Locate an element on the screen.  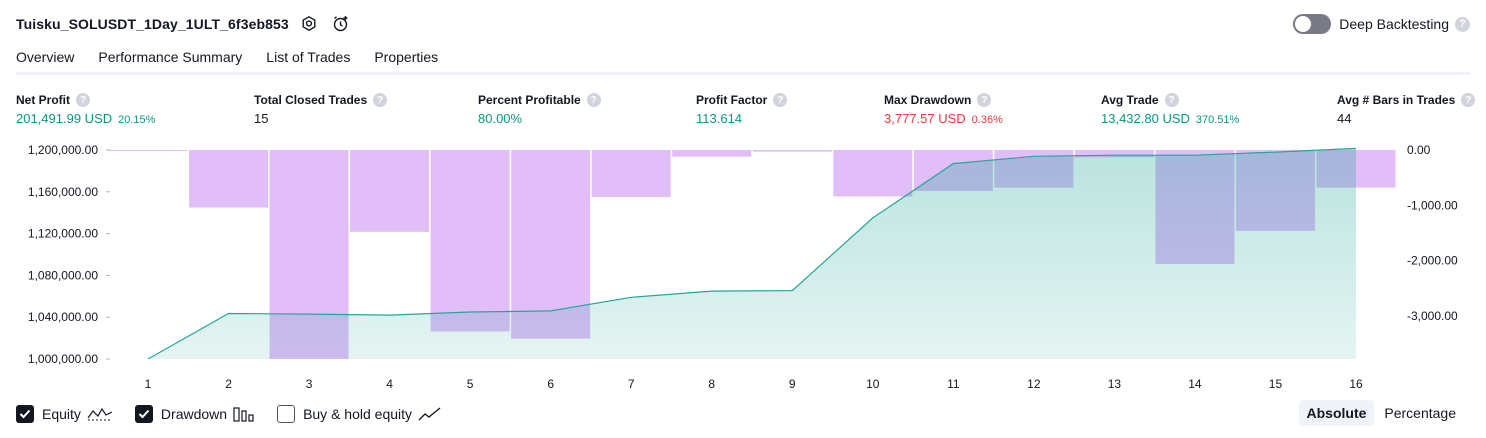
legend-drawdown: Drawdown is located at coordinates (194, 414).